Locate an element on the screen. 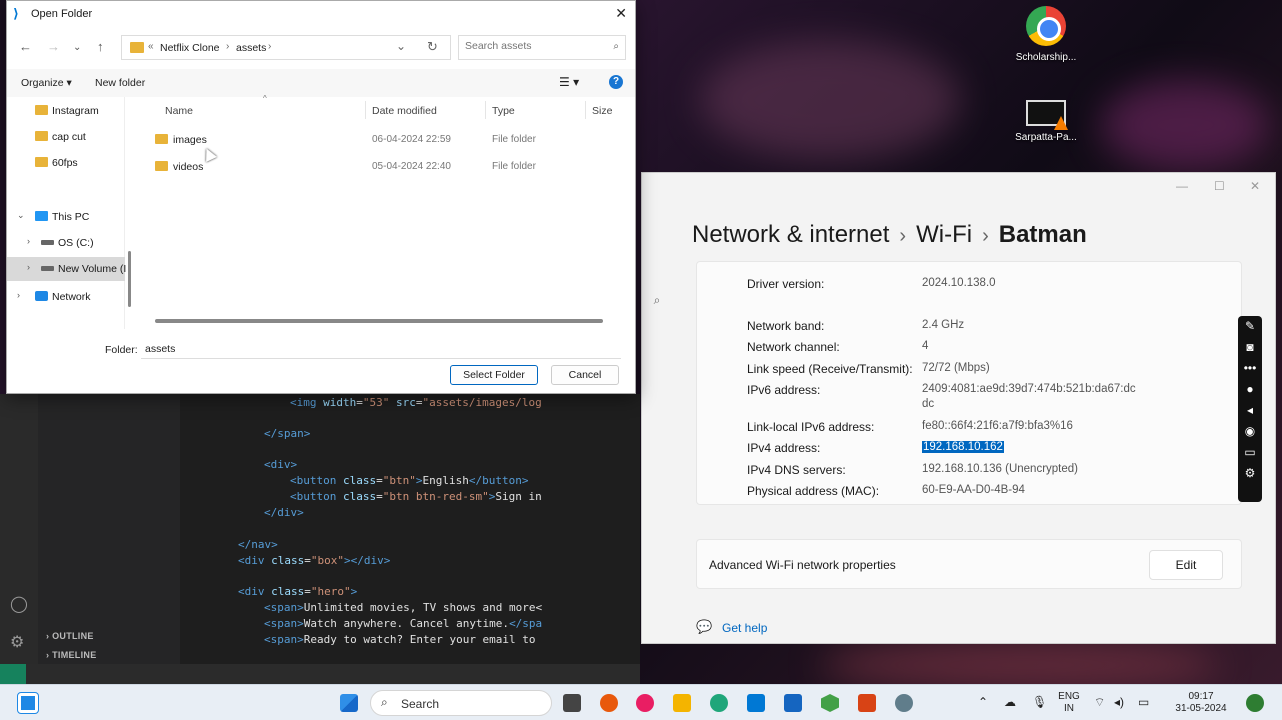 The width and height of the screenshot is (1282, 720). organize-button: Organize ▾ is located at coordinates (46, 83).